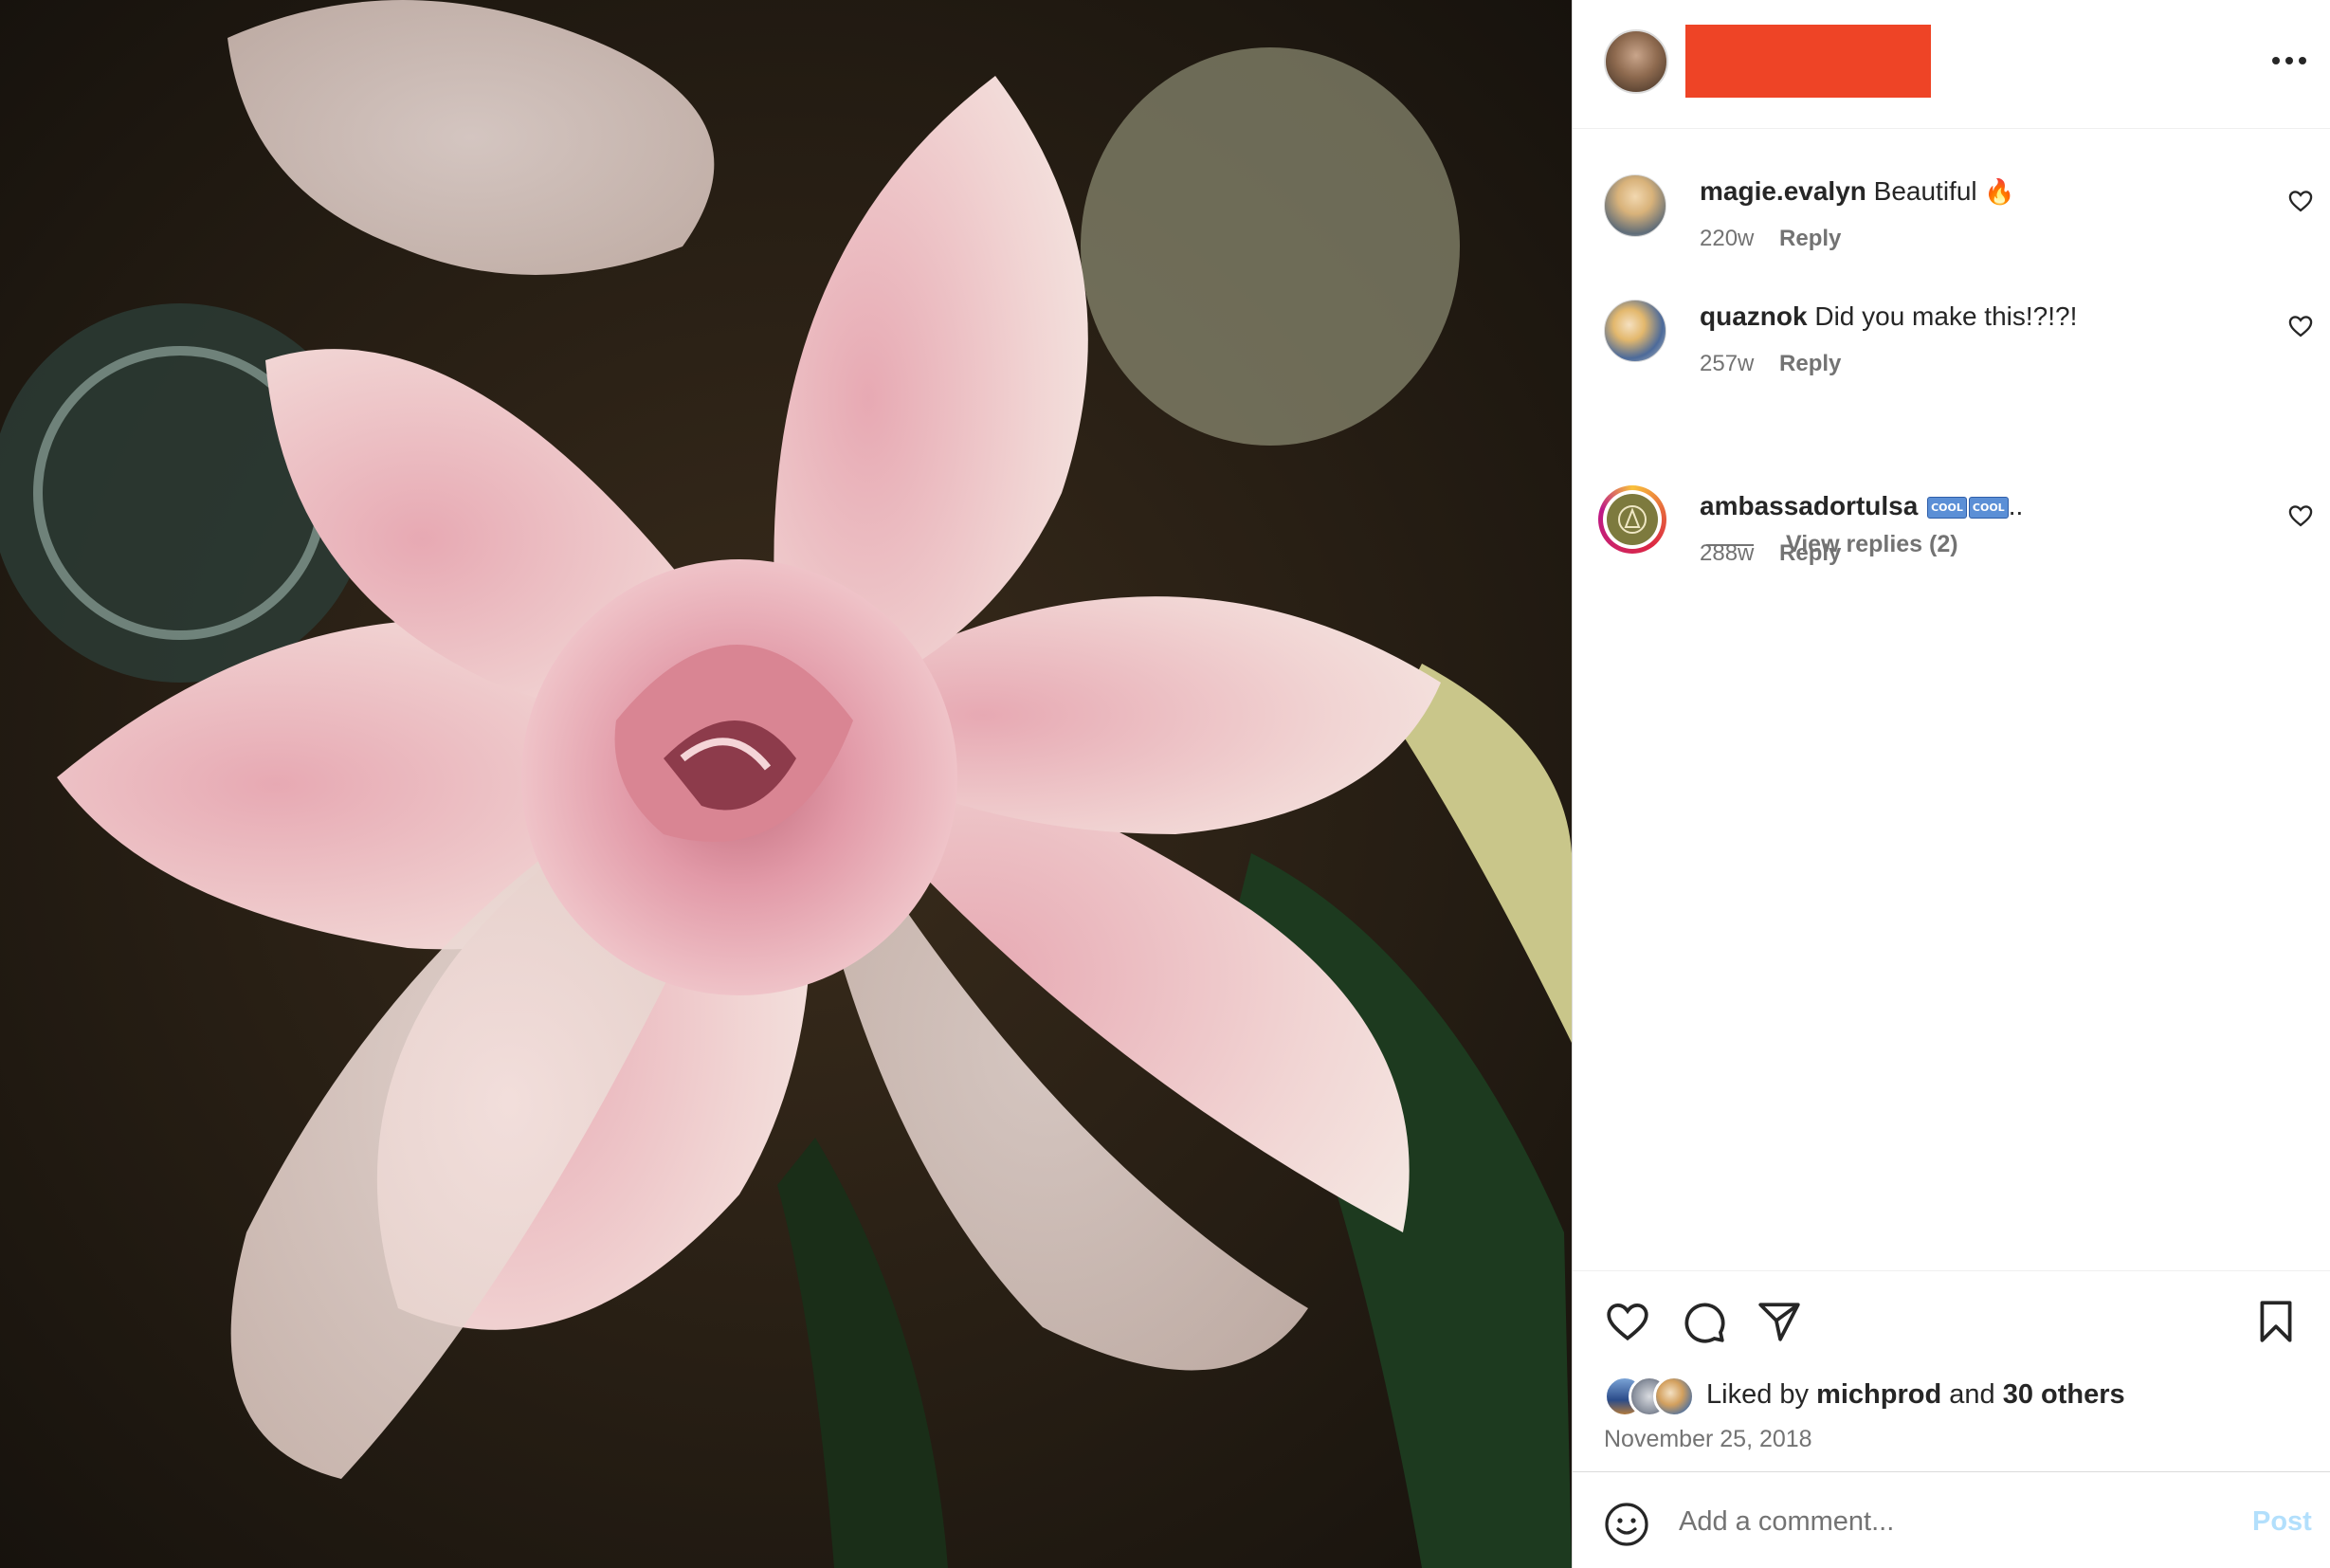 The width and height of the screenshot is (2330, 1568). Describe the element at coordinates (1809, 505) in the screenshot. I see `comment-username: ambassadortulsa` at that location.